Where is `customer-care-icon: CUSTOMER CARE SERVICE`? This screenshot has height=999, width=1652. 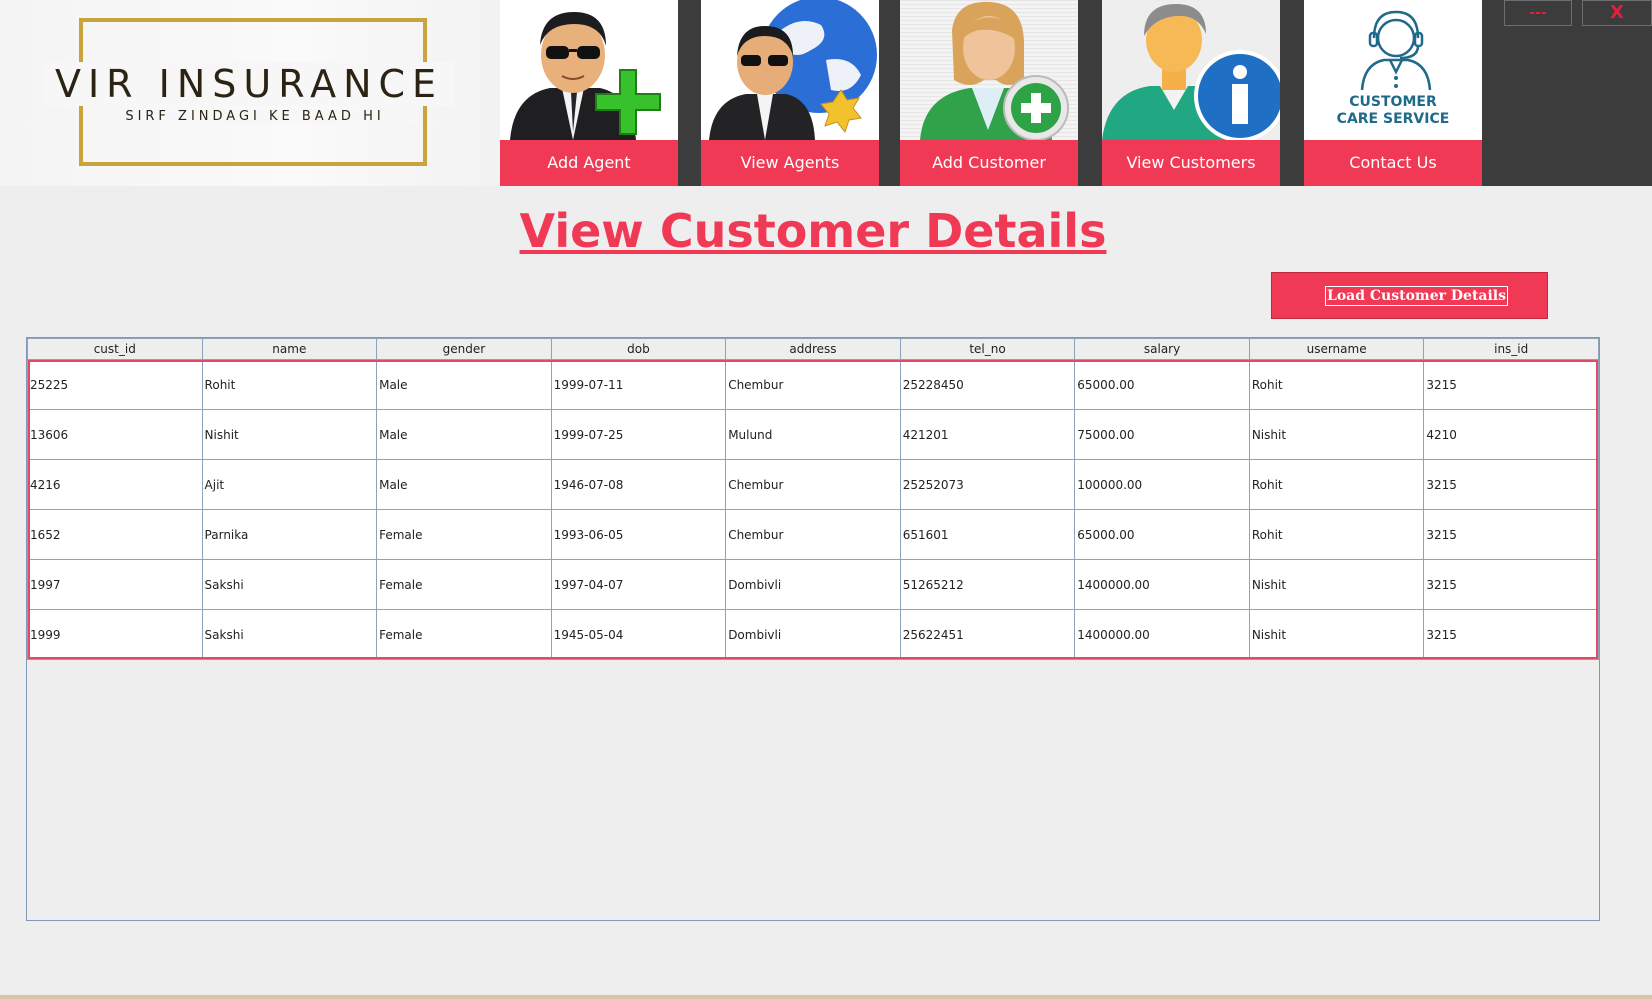
customer-care-icon: CUSTOMER CARE SERVICE is located at coordinates (1393, 70).